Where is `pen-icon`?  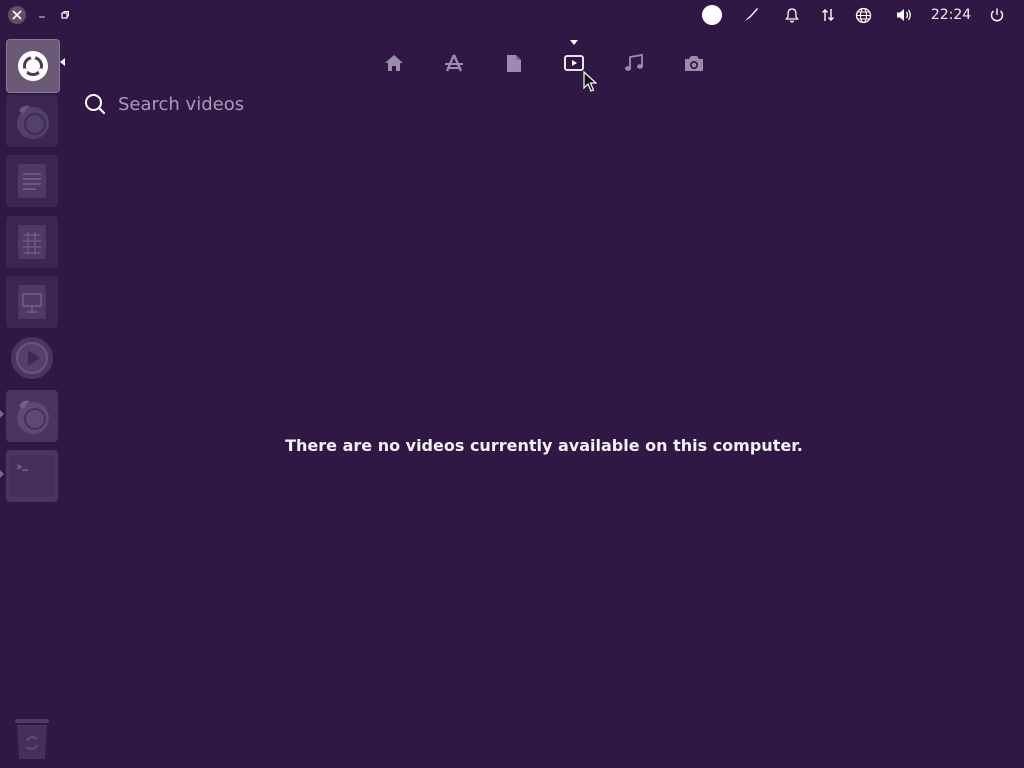 pen-icon is located at coordinates (751, 15).